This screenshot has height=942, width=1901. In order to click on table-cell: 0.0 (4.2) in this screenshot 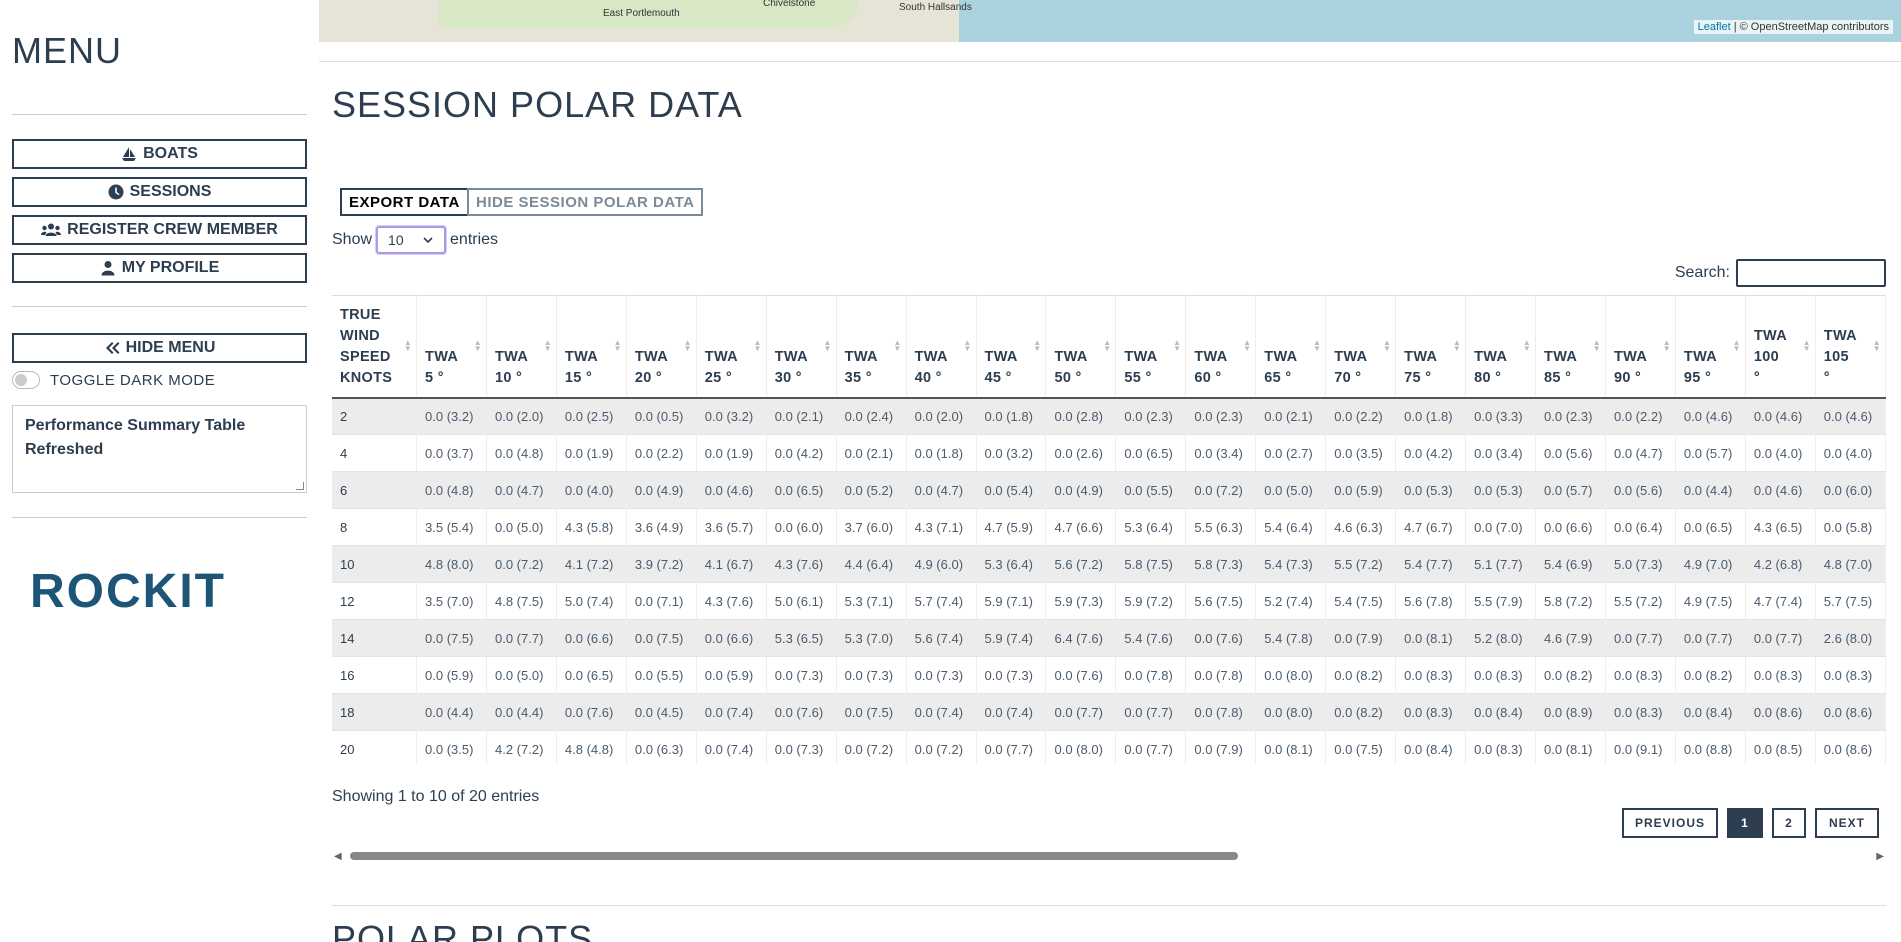, I will do `click(1431, 453)`.